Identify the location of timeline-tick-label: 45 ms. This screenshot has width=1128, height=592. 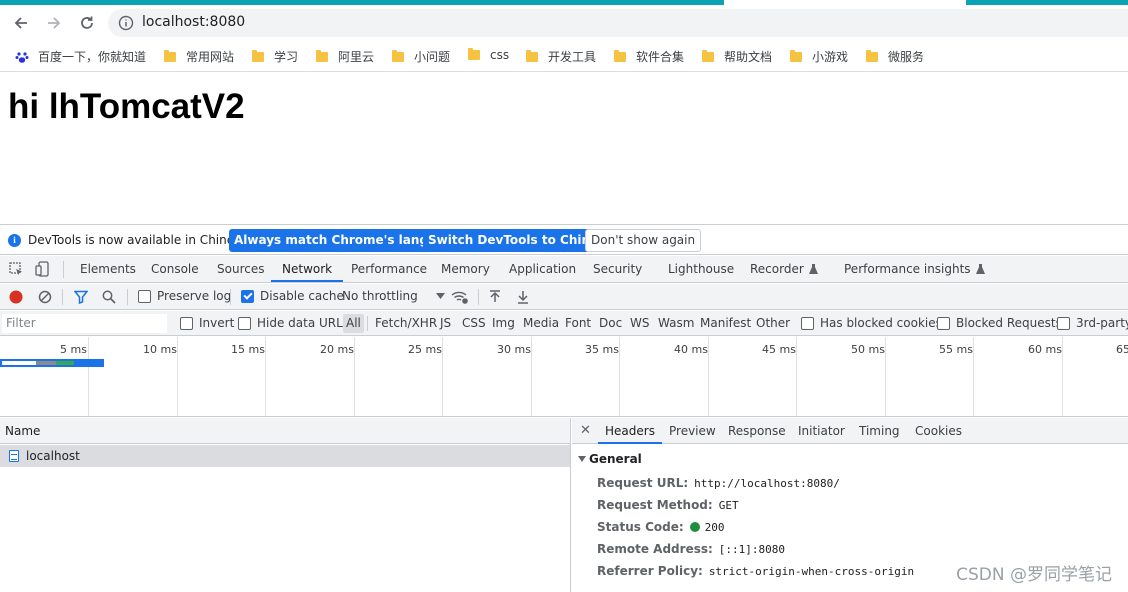
(779, 349).